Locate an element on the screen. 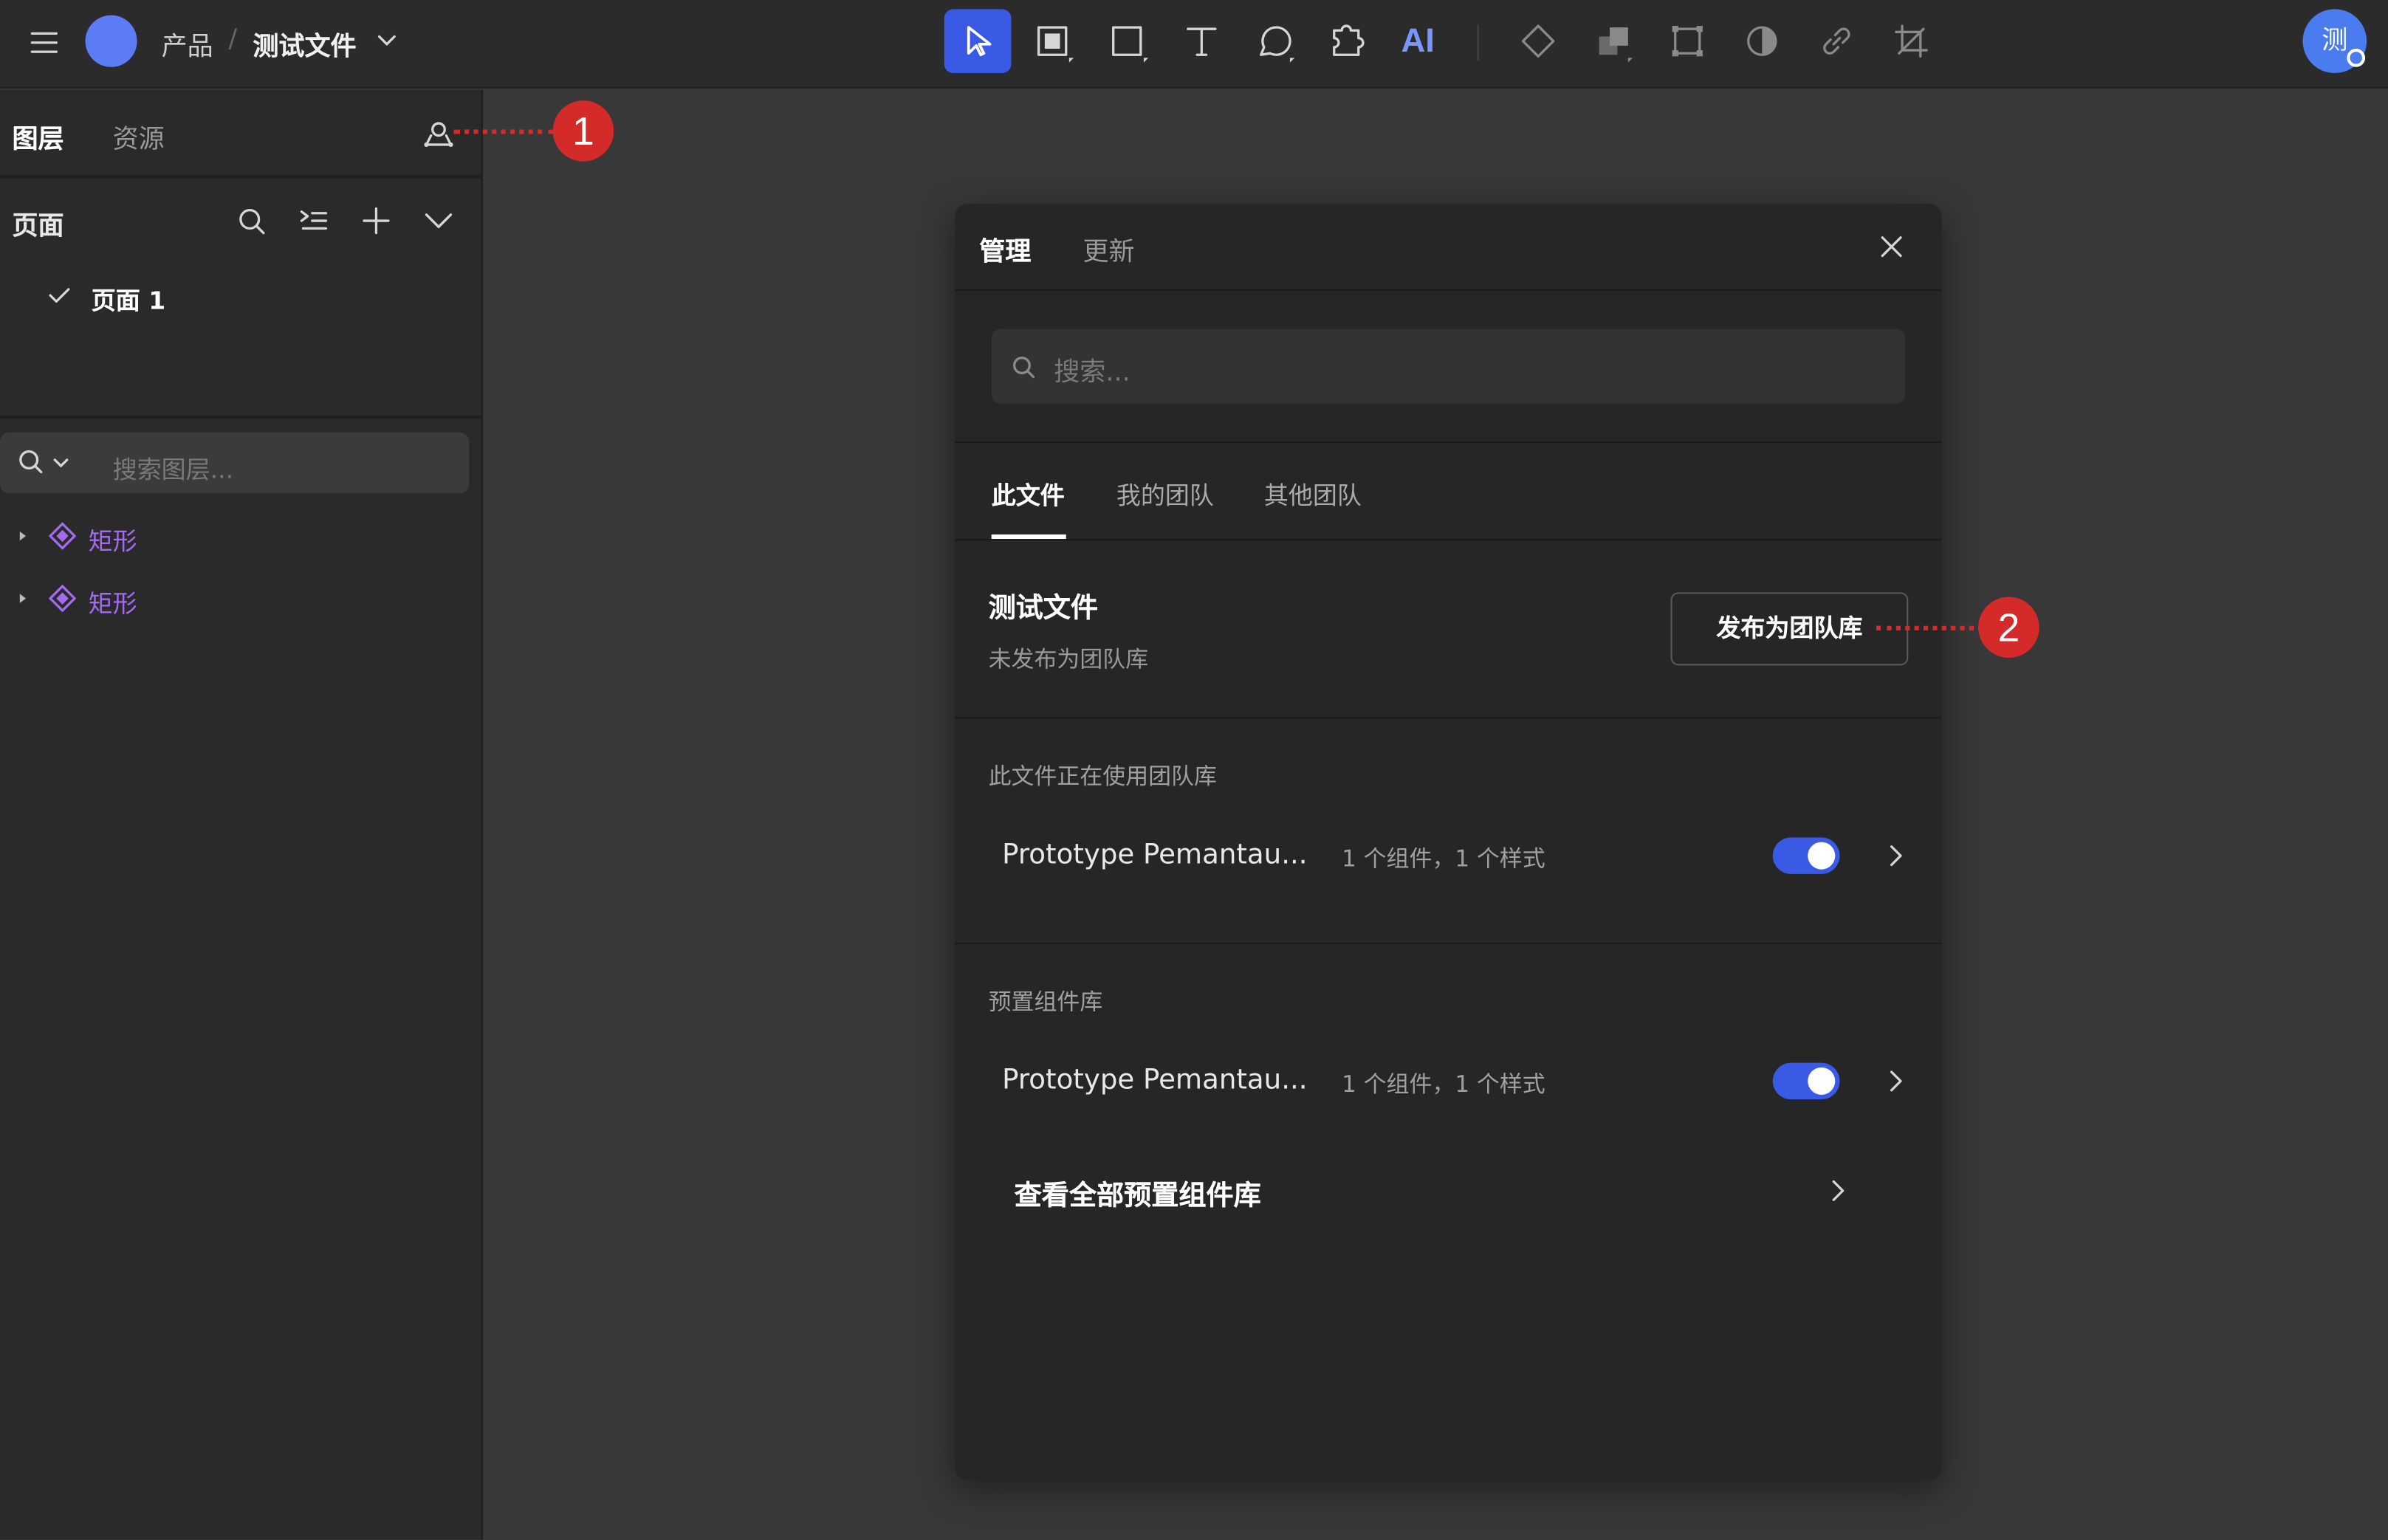 Image resolution: width=2388 pixels, height=1540 pixels. preset-libraries-title: 预置组件库 is located at coordinates (1045, 1002).